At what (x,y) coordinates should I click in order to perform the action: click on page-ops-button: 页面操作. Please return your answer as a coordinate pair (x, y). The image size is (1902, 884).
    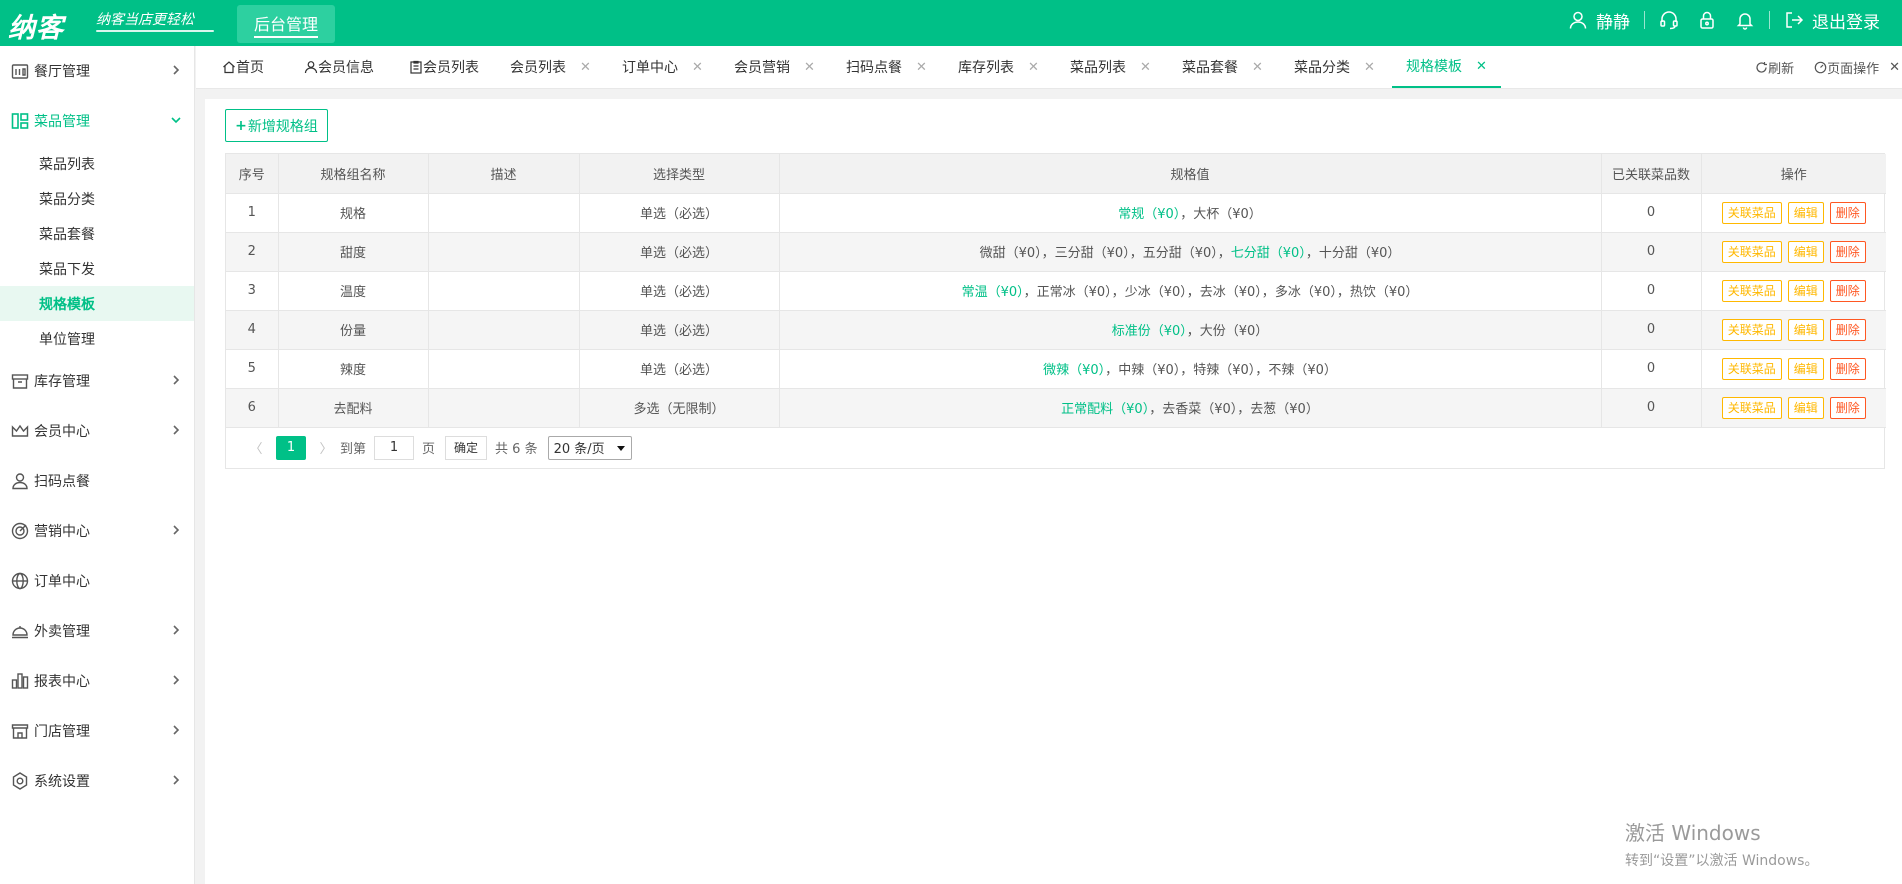
    Looking at the image, I should click on (1846, 67).